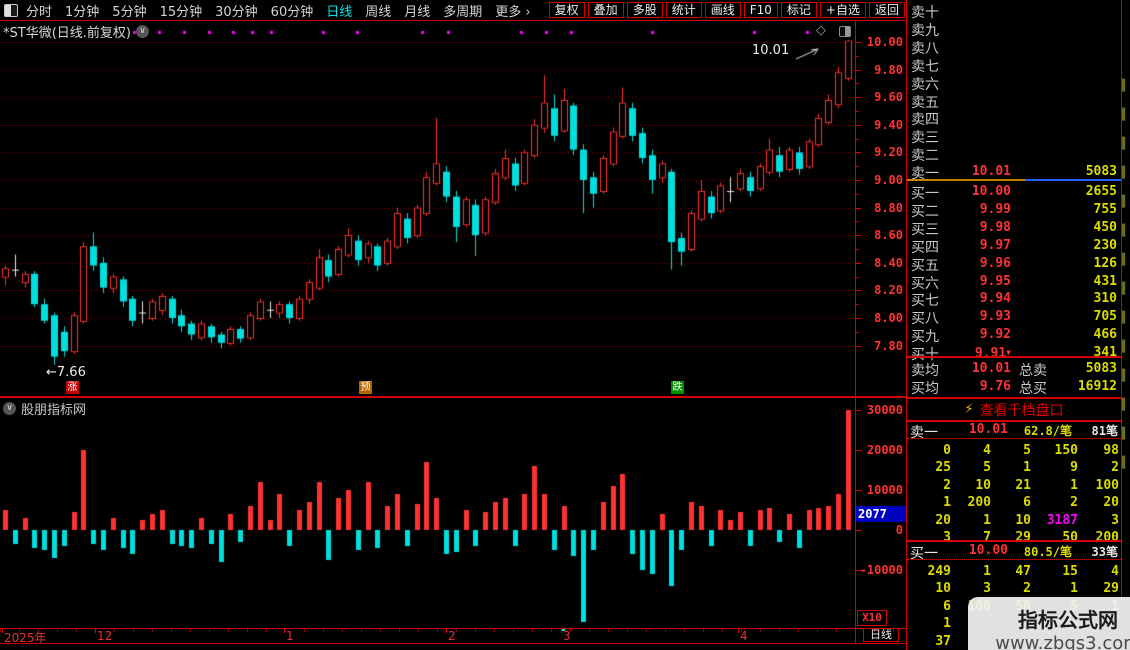 The height and width of the screenshot is (650, 1130). What do you see at coordinates (11, 10) in the screenshot?
I see `window-split-icon` at bounding box center [11, 10].